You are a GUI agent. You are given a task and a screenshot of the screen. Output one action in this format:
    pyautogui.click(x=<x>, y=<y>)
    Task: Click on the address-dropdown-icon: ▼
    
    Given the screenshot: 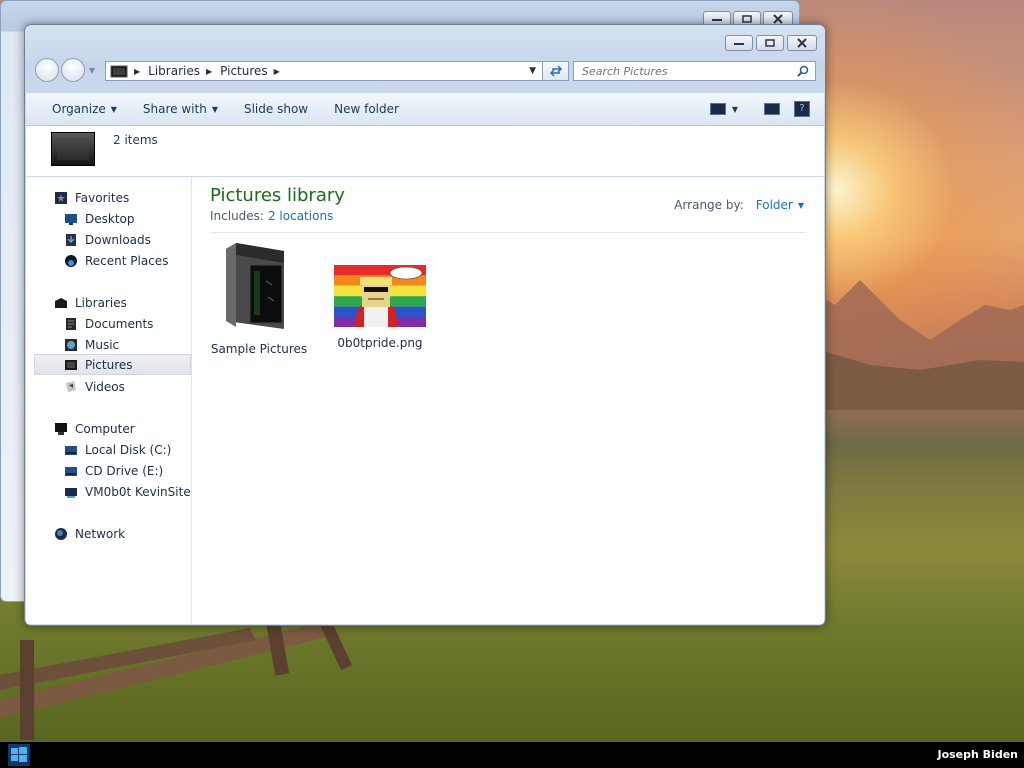 What is the action you would take?
    pyautogui.click(x=532, y=71)
    